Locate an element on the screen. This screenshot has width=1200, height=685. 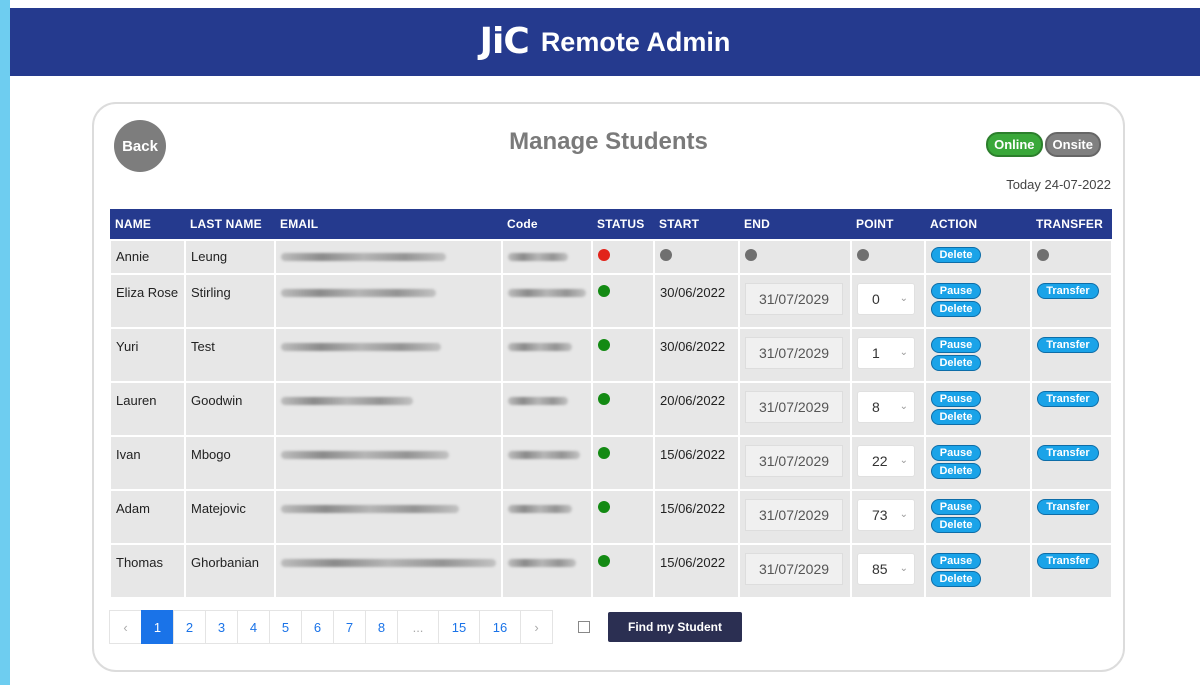
page-title: Manage Students is located at coordinates (608, 141).